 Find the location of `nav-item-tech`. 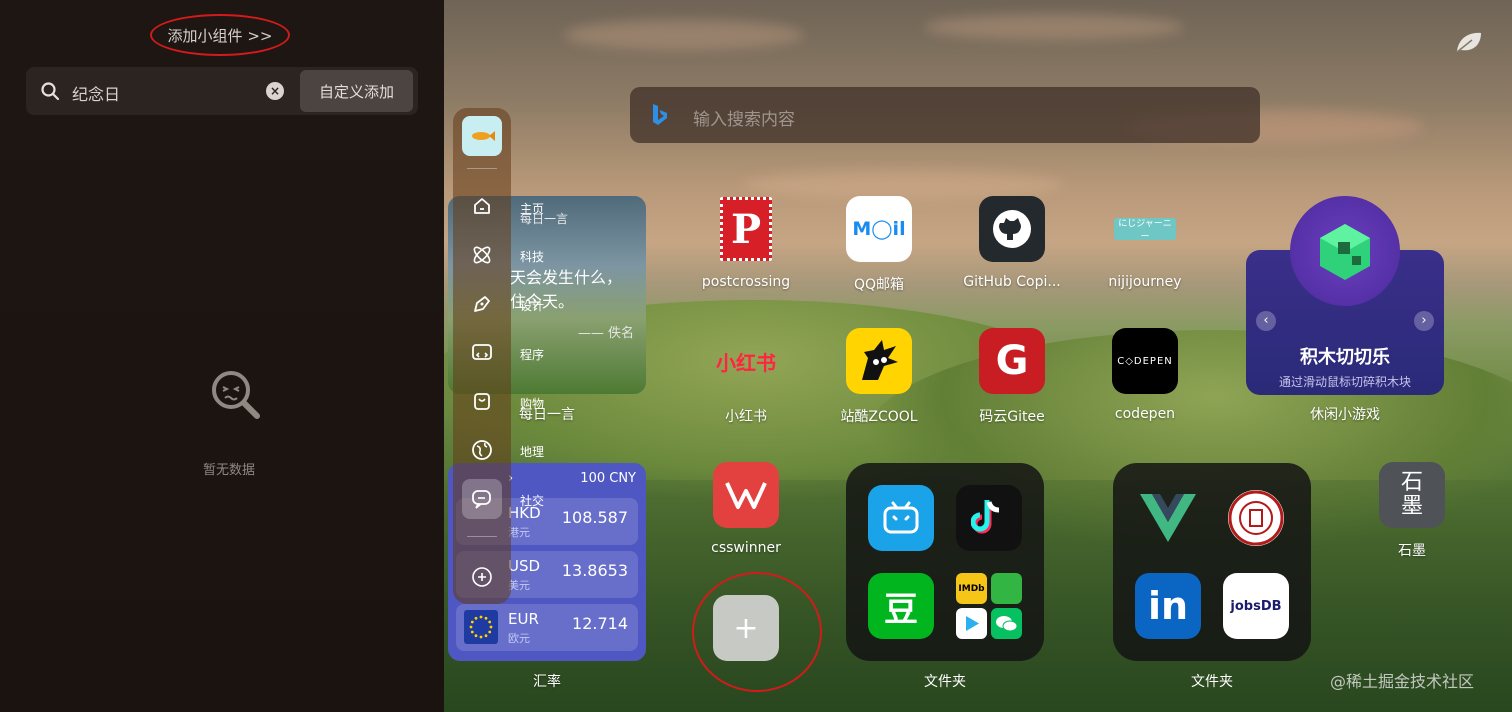

nav-item-tech is located at coordinates (482, 255).